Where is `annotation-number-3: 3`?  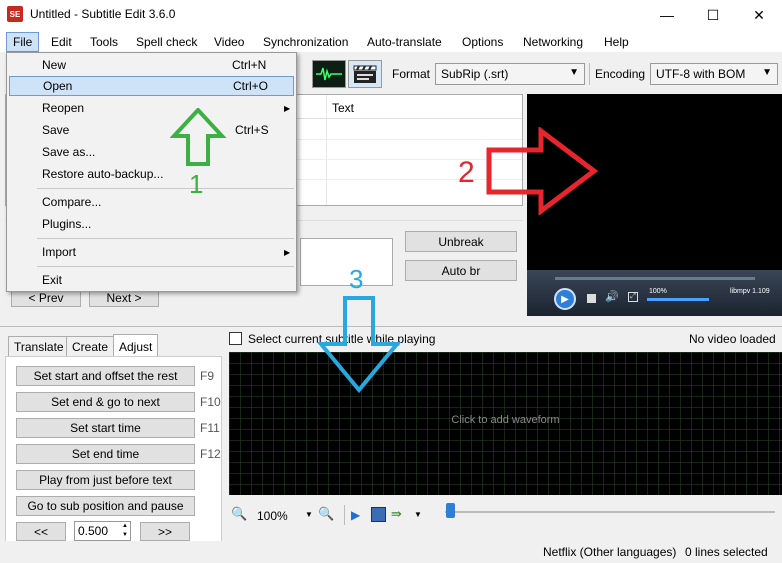 annotation-number-3: 3 is located at coordinates (356, 279).